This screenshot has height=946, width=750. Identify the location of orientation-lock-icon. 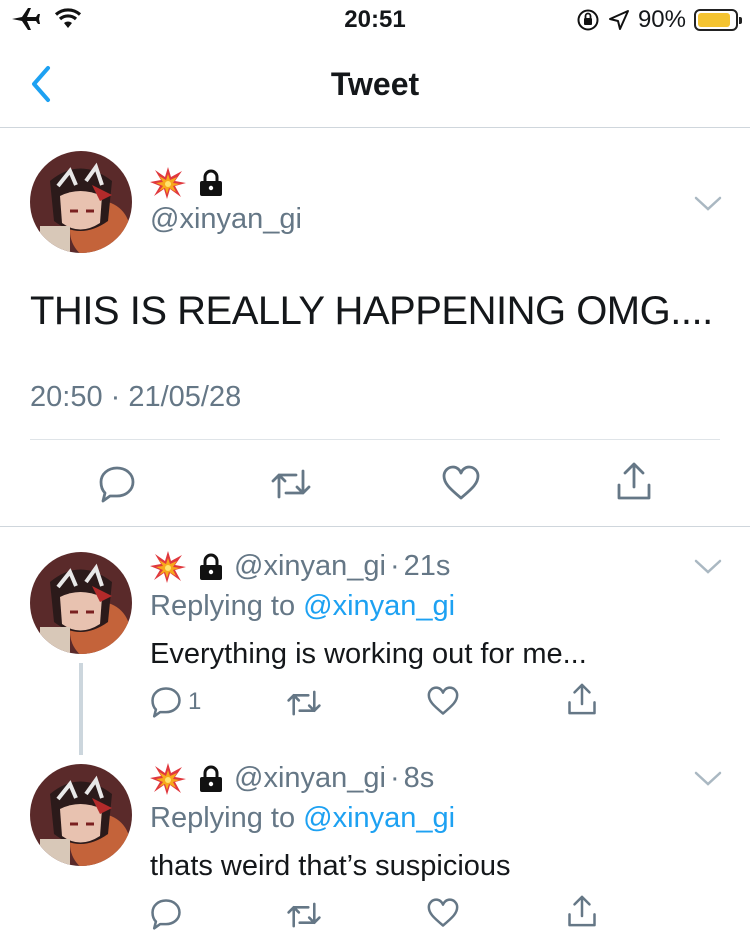
(588, 20).